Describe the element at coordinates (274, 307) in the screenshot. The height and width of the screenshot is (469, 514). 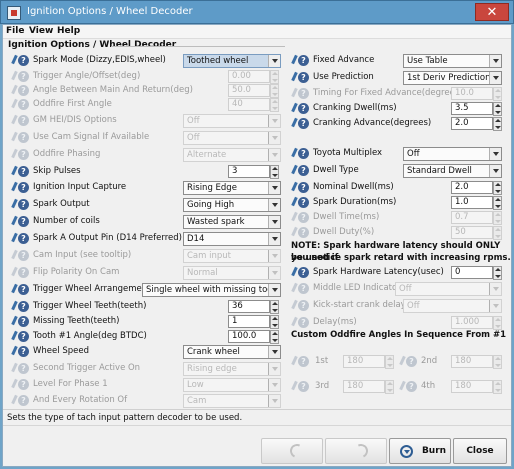
I see `trigger-wheel-teeth-spinner` at that location.